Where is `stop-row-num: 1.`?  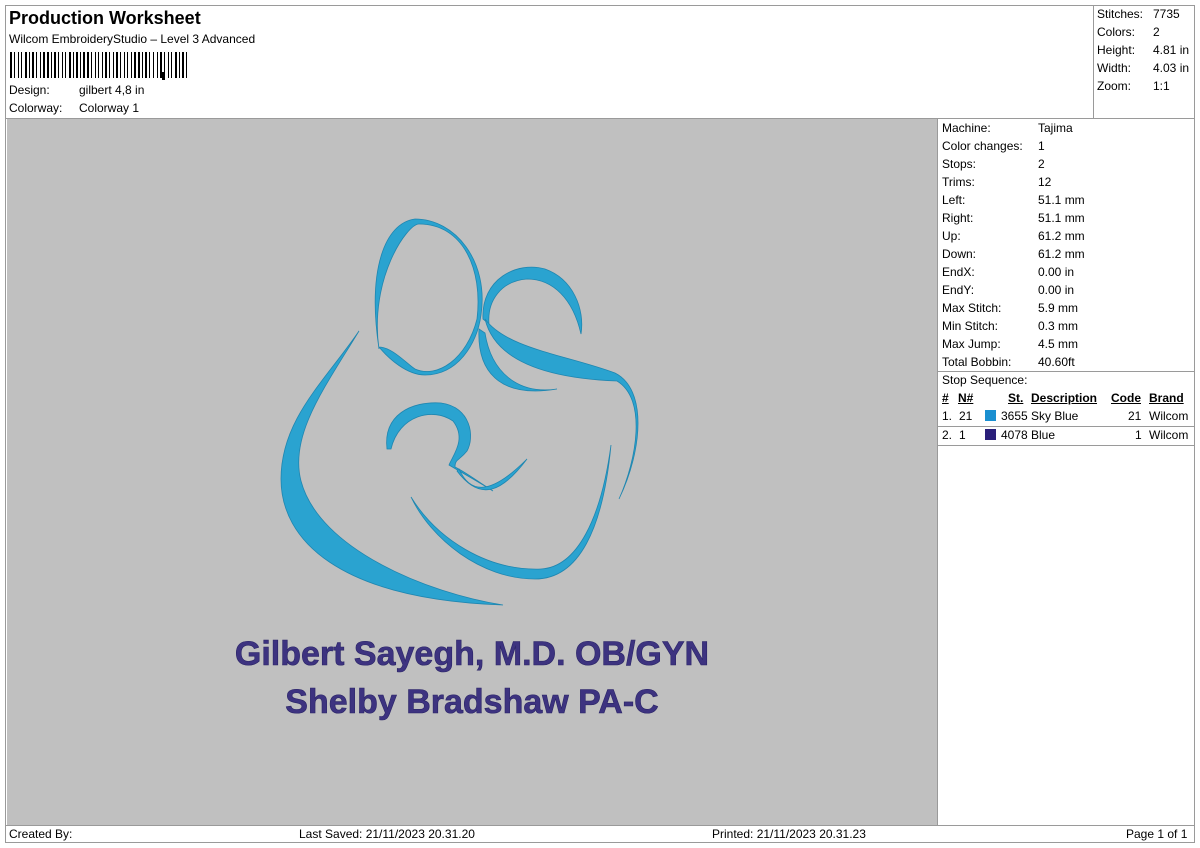 stop-row-num: 1. is located at coordinates (947, 416).